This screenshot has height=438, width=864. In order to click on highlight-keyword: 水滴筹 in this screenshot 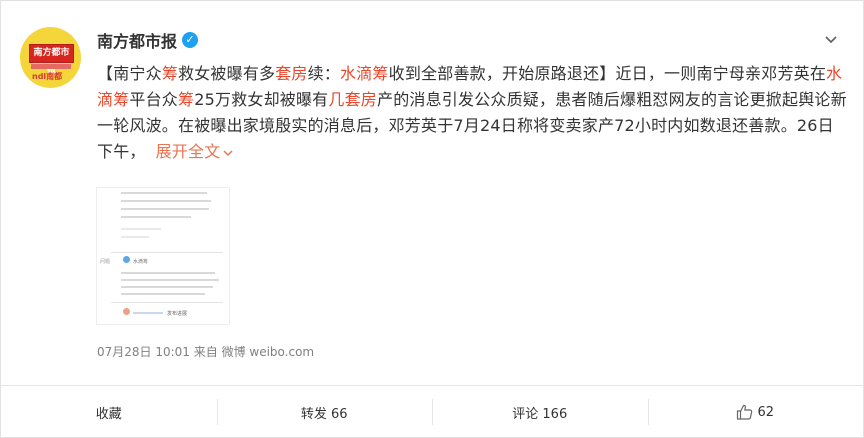, I will do `click(364, 73)`.